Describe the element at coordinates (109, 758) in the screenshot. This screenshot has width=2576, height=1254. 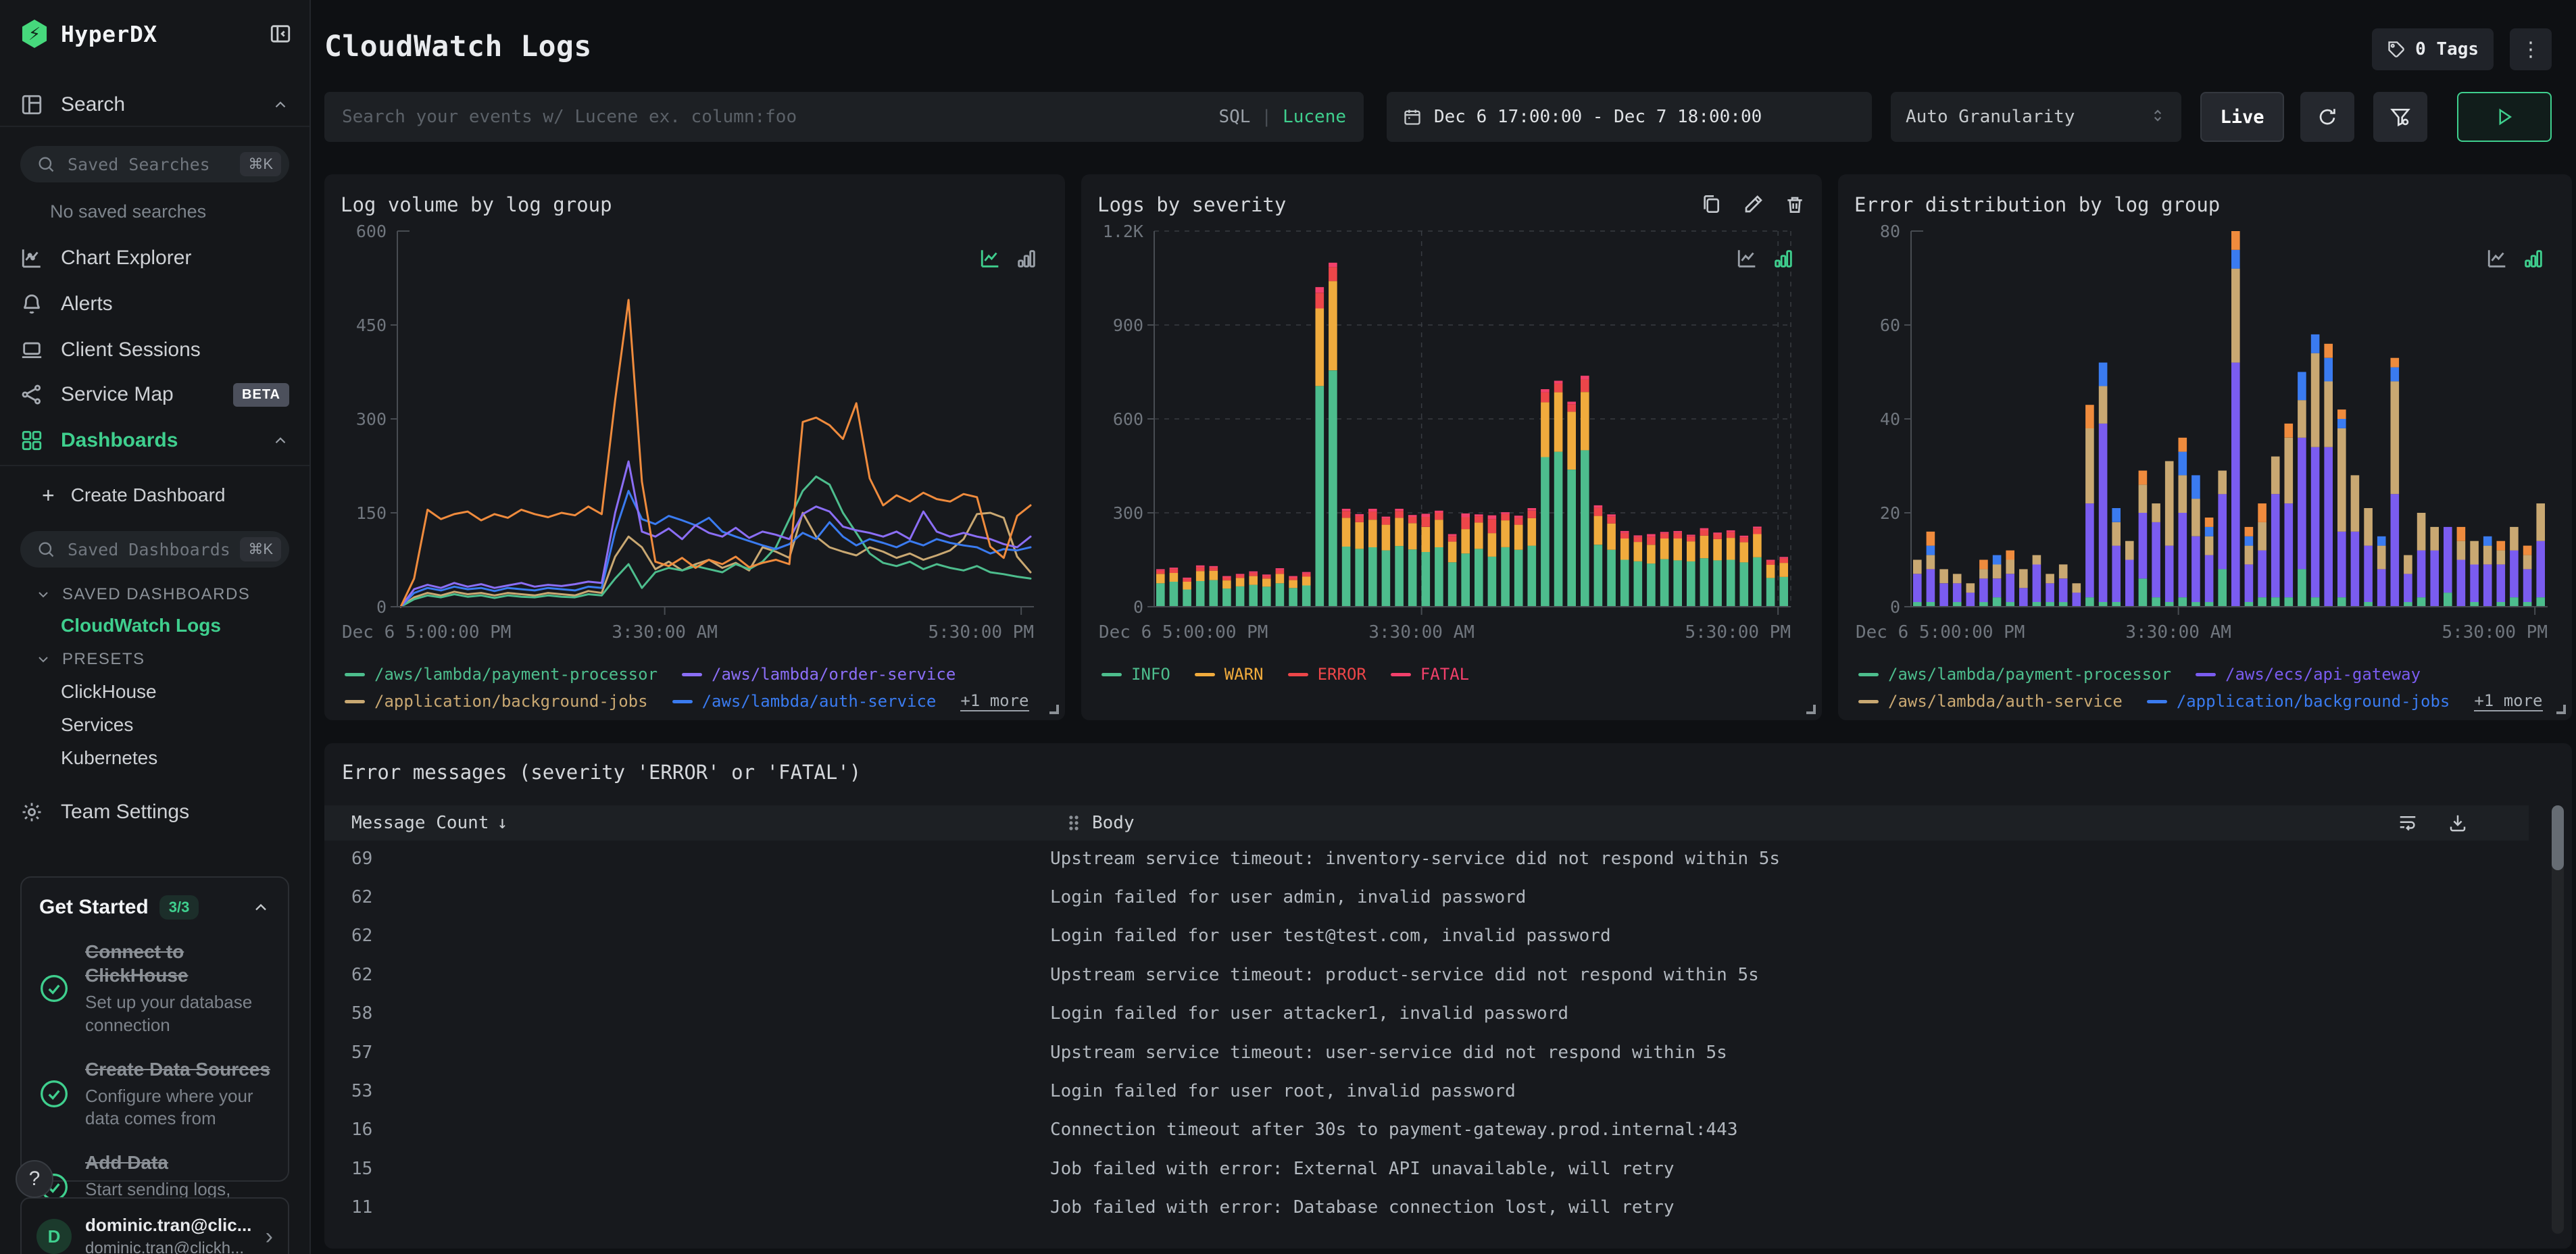
I see `sidebar-item-kubernetes: Kubernetes` at that location.